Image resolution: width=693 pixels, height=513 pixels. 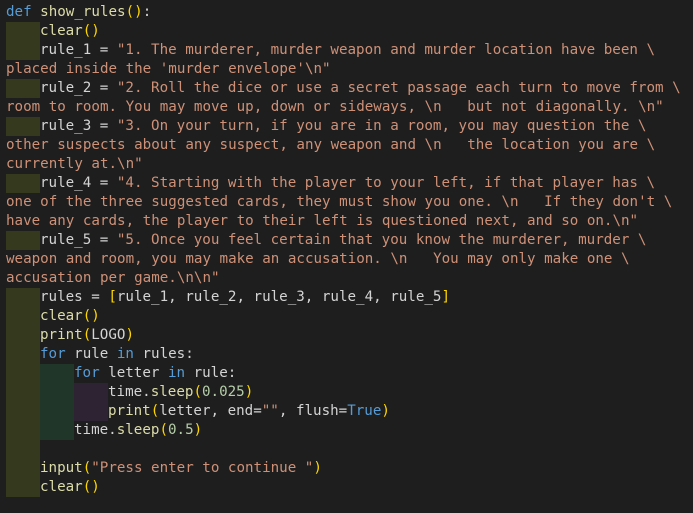 I want to click on code-line: placed inside the 'murder envelope'\n", so click(x=165, y=69).